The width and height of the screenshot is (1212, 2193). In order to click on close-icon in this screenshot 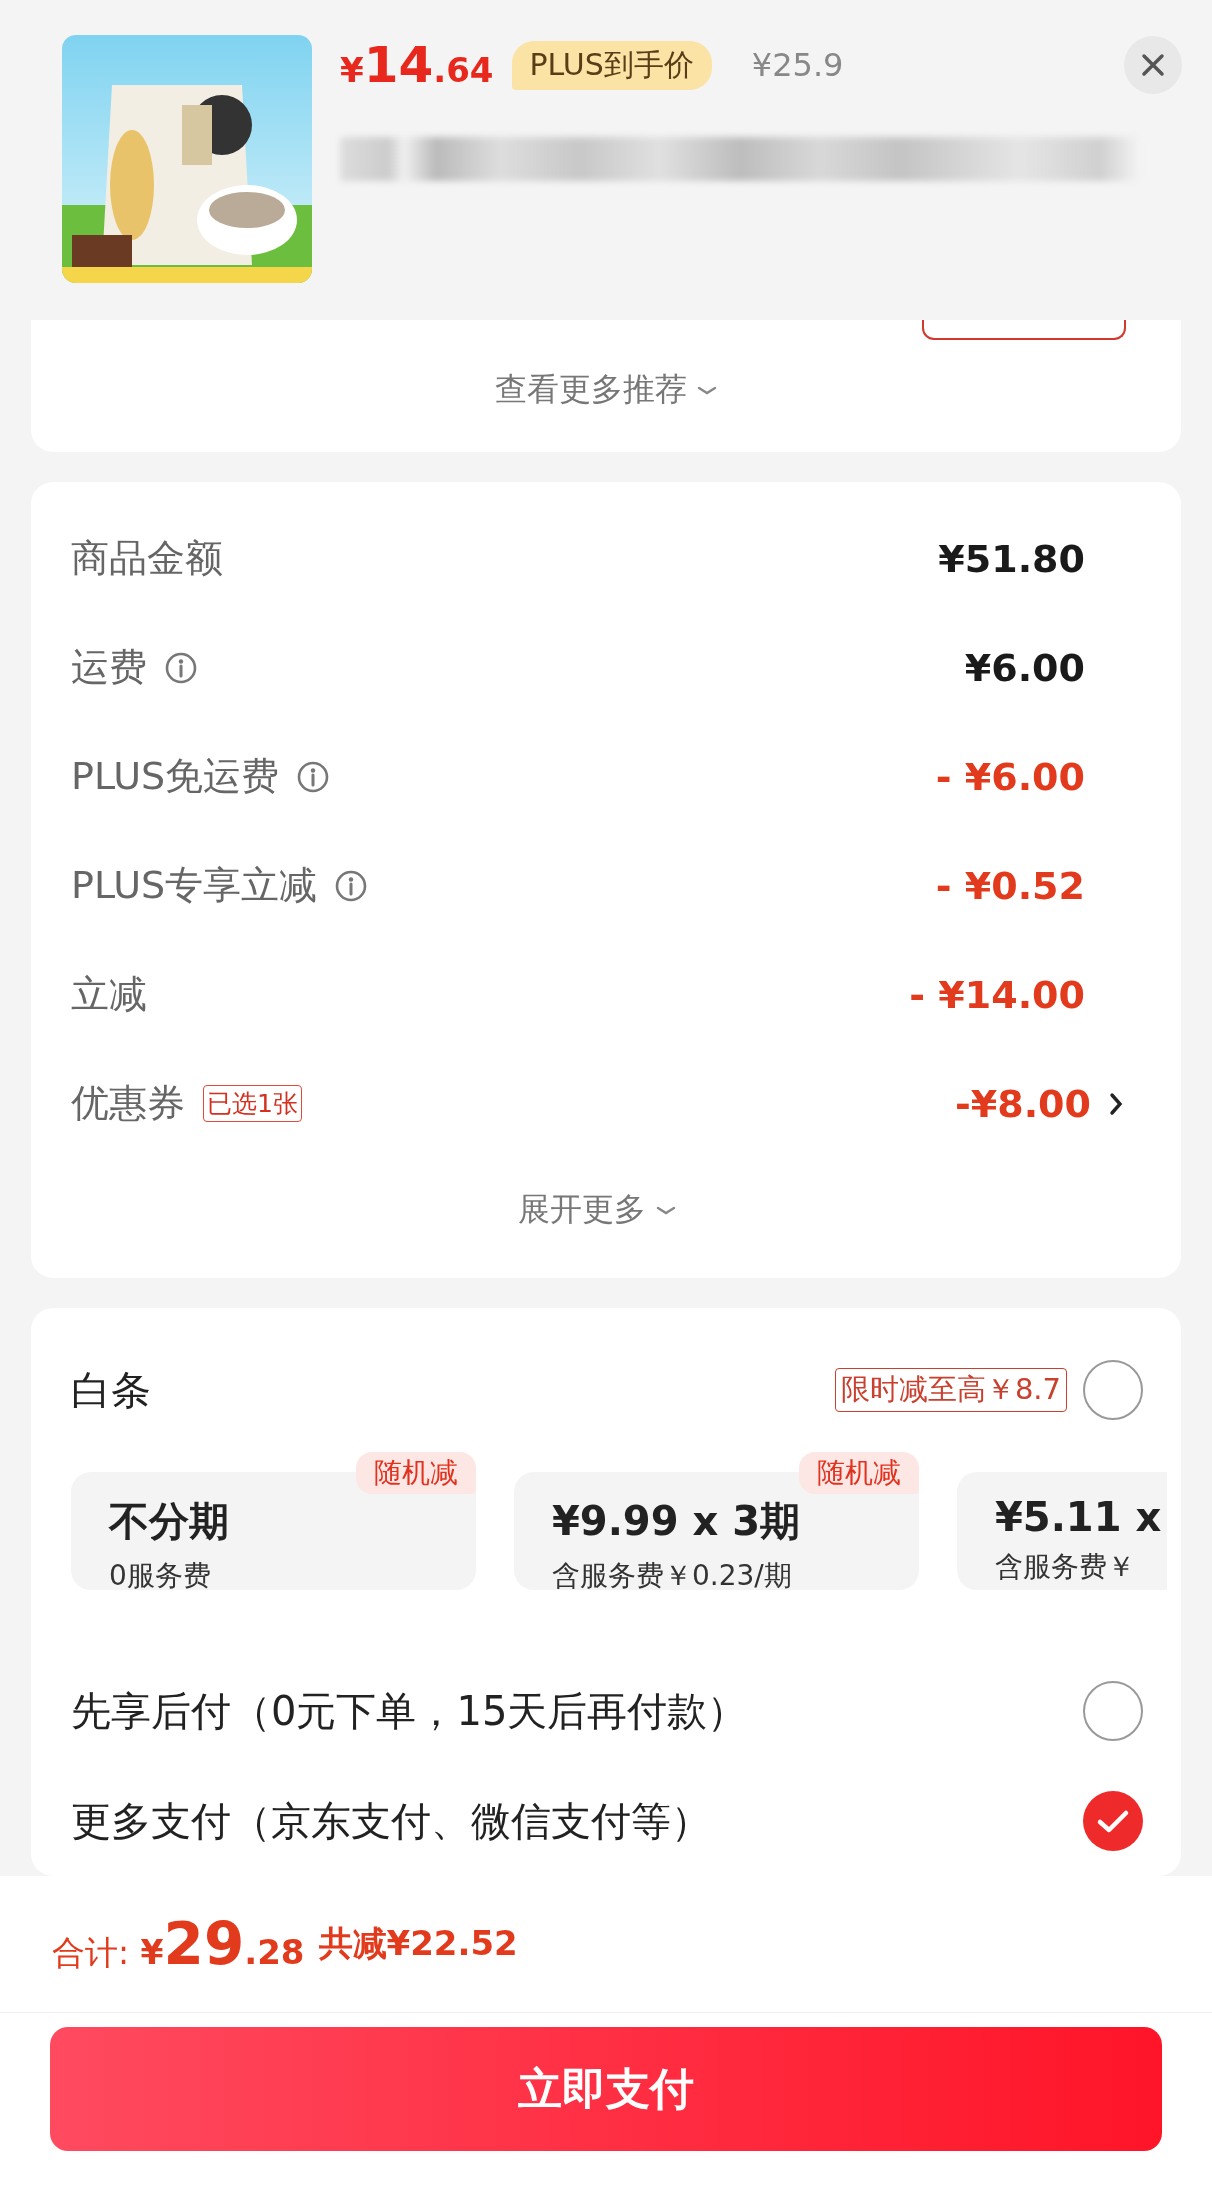, I will do `click(1153, 65)`.